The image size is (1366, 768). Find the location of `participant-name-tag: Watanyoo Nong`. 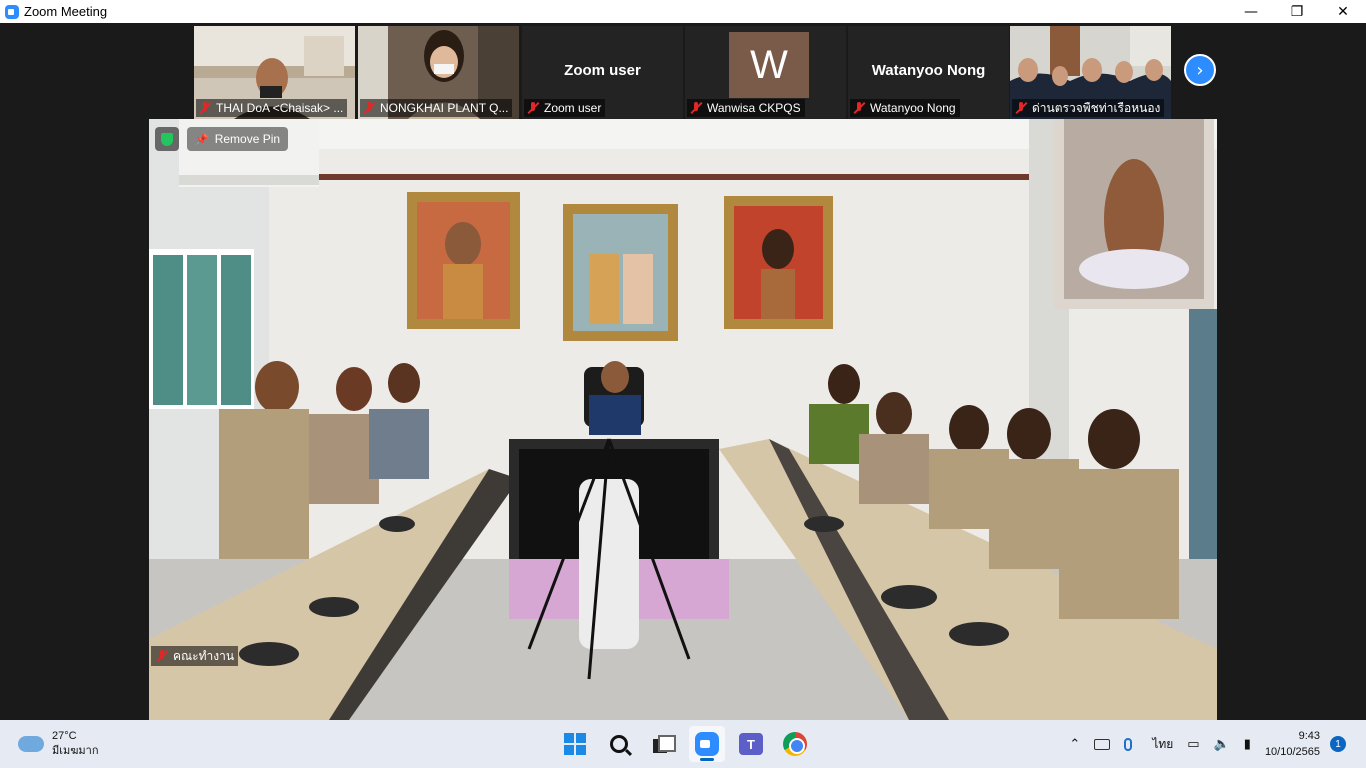

participant-name-tag: Watanyoo Nong is located at coordinates (905, 108).